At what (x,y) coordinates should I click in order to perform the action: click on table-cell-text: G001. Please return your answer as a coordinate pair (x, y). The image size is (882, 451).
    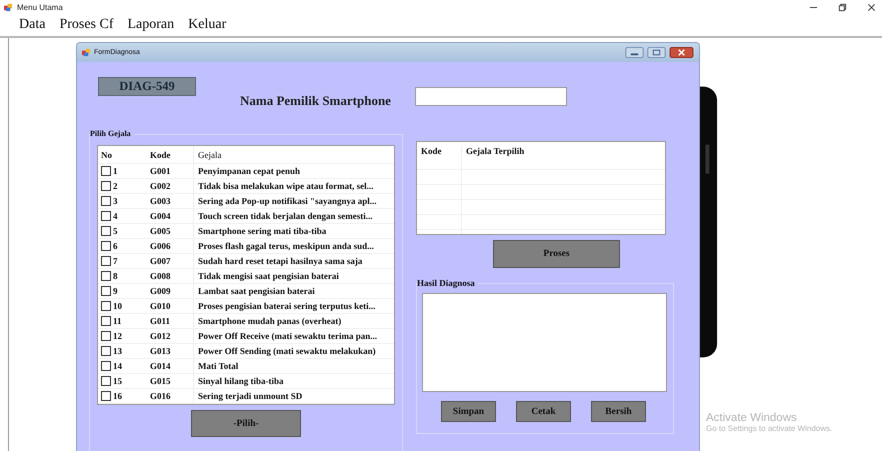
    Looking at the image, I should click on (160, 171).